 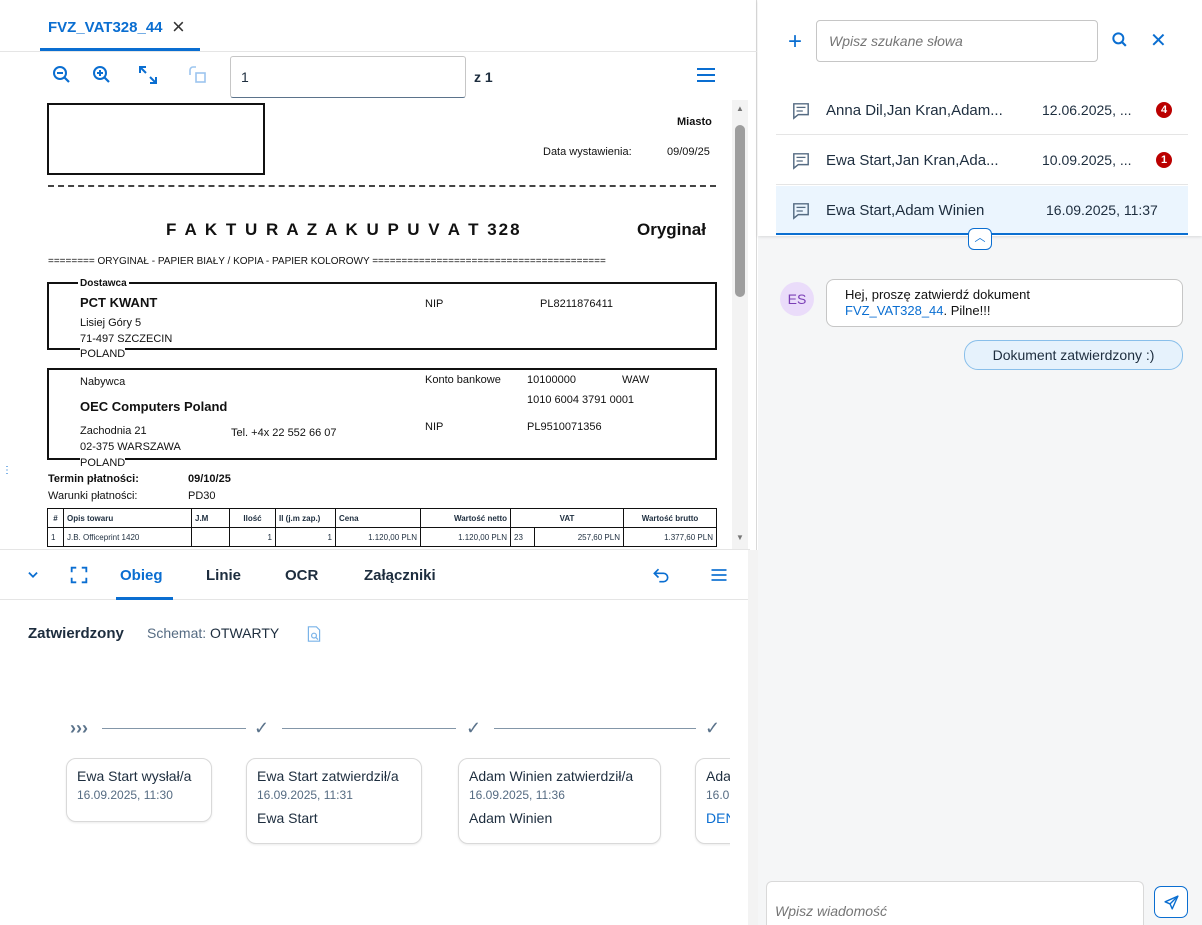 I want to click on page-number-input, so click(x=348, y=77).